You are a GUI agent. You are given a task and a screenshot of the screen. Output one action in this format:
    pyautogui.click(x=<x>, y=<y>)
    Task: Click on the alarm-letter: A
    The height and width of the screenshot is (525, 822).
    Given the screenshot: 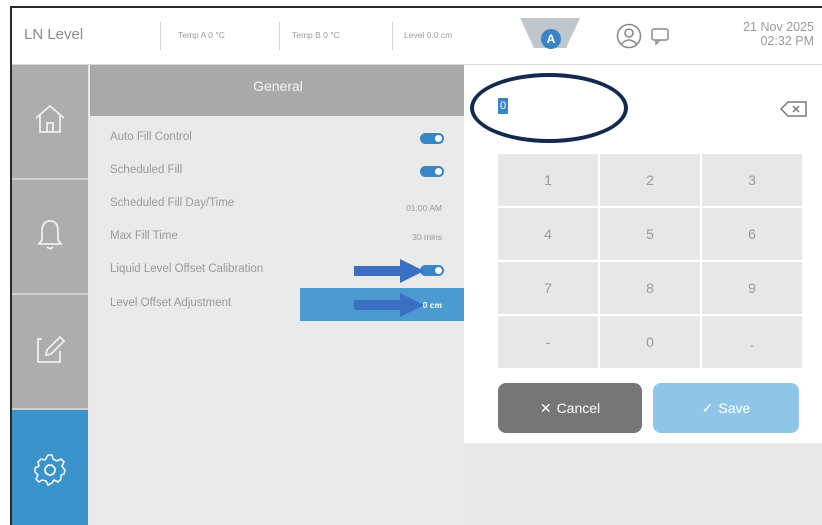 What is the action you would take?
    pyautogui.click(x=551, y=39)
    